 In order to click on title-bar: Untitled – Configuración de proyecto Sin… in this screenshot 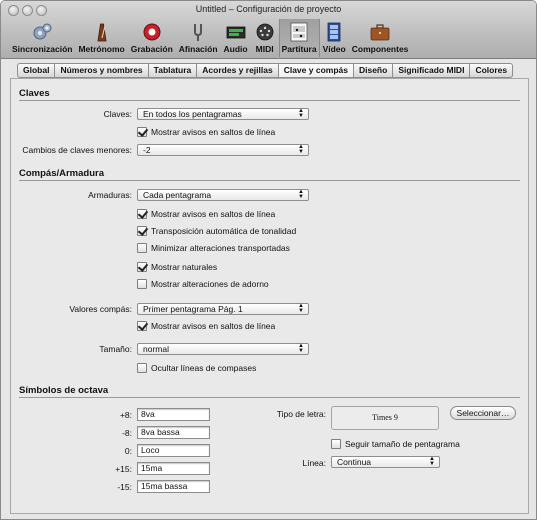, I will do `click(268, 30)`.